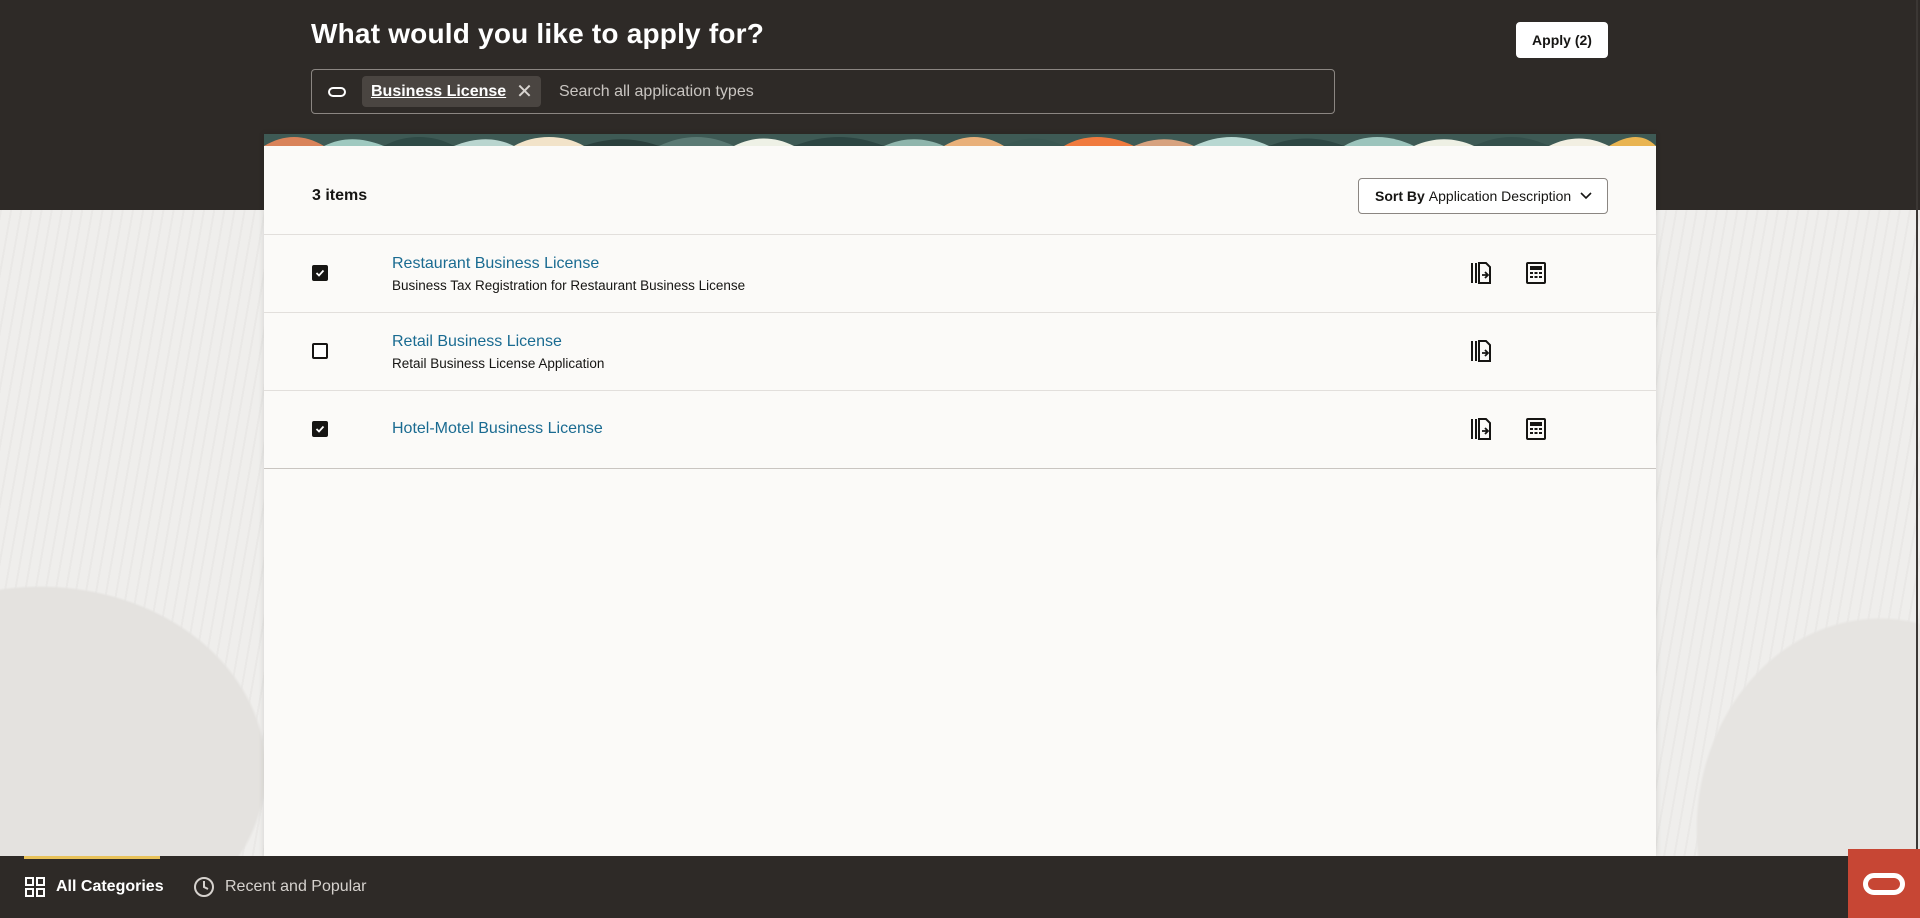  Describe the element at coordinates (1586, 196) in the screenshot. I see `chevron-down-icon` at that location.